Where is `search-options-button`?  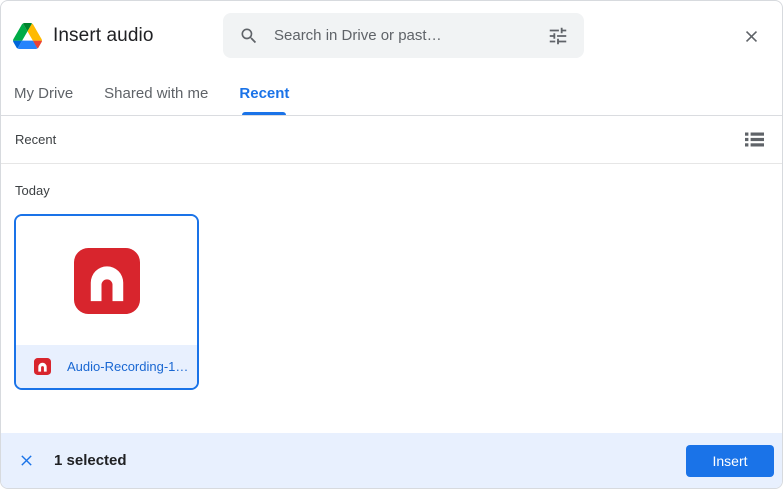
search-options-button is located at coordinates (558, 36).